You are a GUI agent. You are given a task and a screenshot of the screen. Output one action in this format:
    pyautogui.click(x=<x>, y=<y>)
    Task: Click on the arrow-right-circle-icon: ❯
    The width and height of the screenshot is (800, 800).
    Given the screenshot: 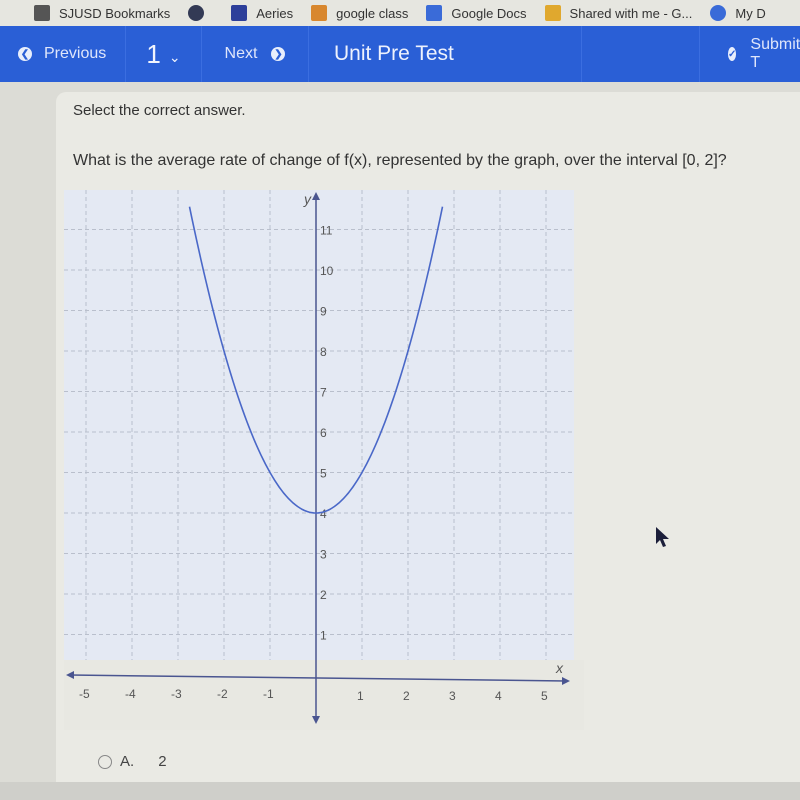 What is the action you would take?
    pyautogui.click(x=278, y=54)
    